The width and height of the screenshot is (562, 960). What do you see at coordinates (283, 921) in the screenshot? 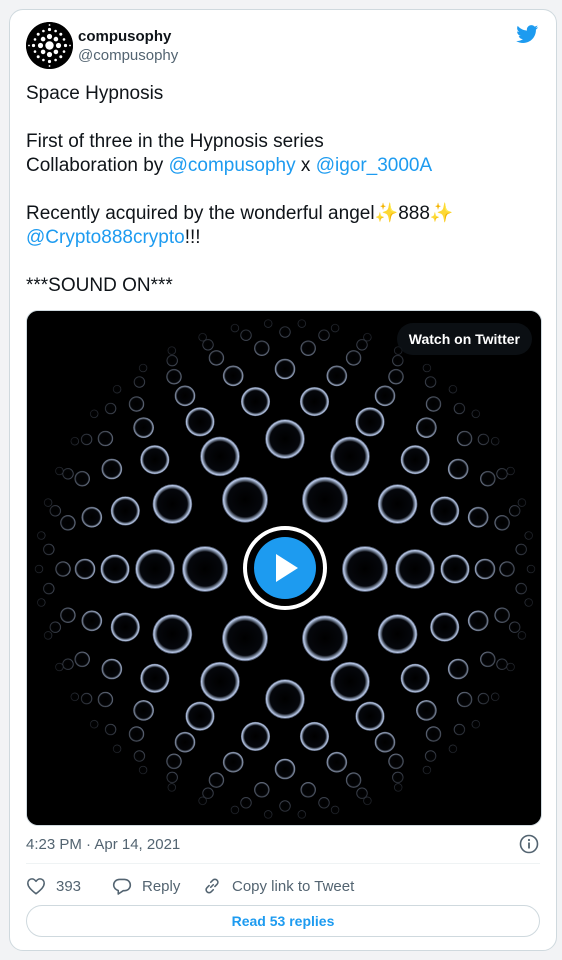
I see `read-replies-button: Read 53 replies` at bounding box center [283, 921].